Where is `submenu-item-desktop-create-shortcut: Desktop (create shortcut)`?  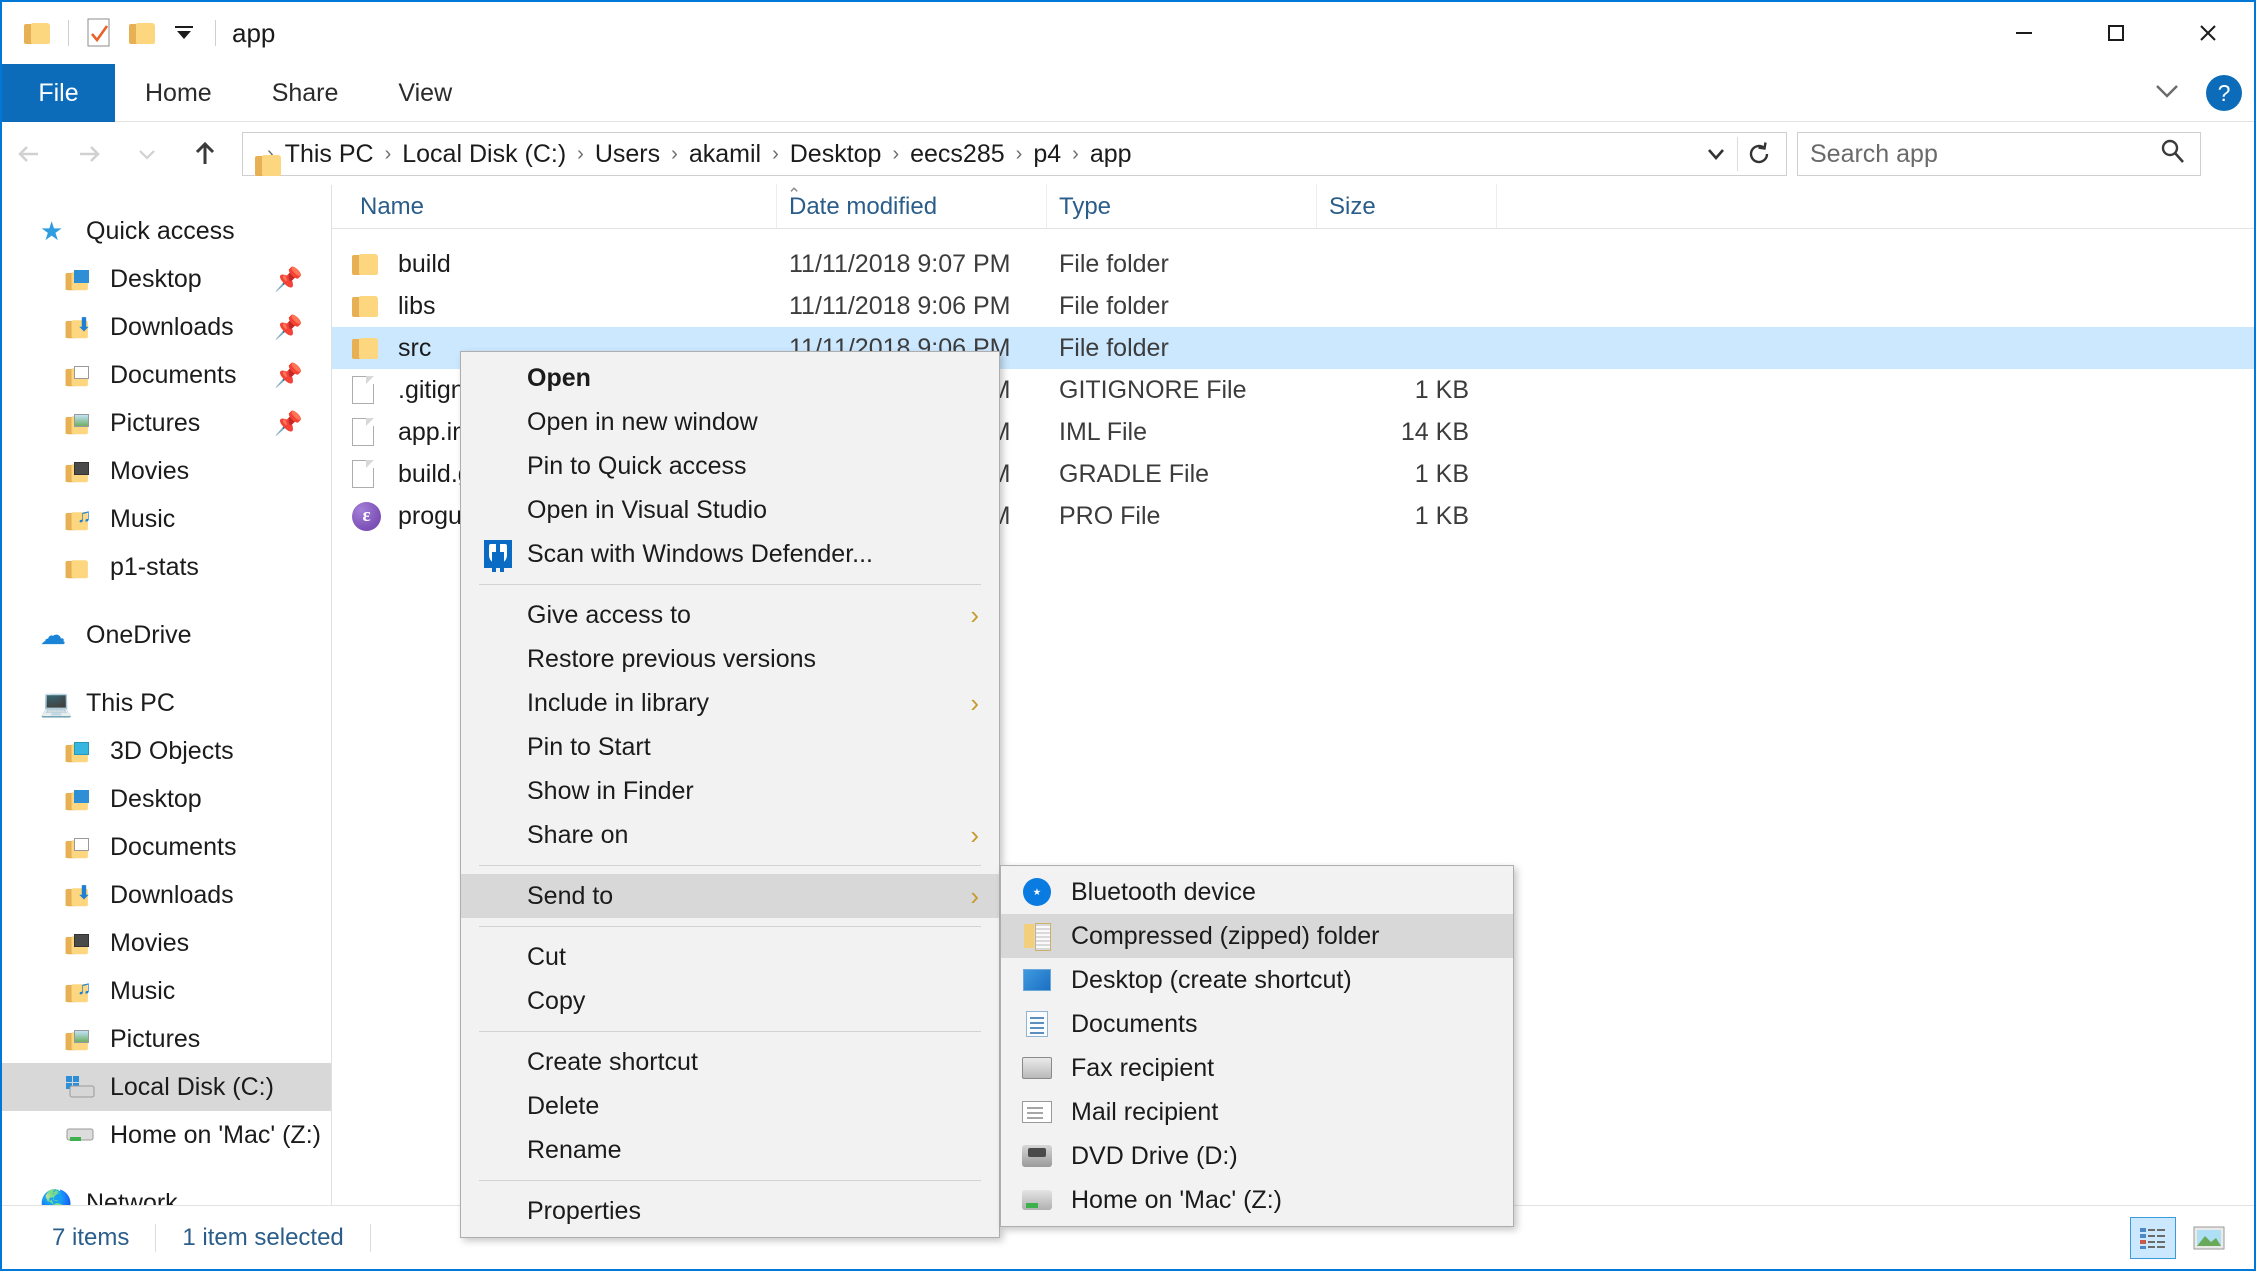 submenu-item-desktop-create-shortcut: Desktop (create shortcut) is located at coordinates (1257, 980).